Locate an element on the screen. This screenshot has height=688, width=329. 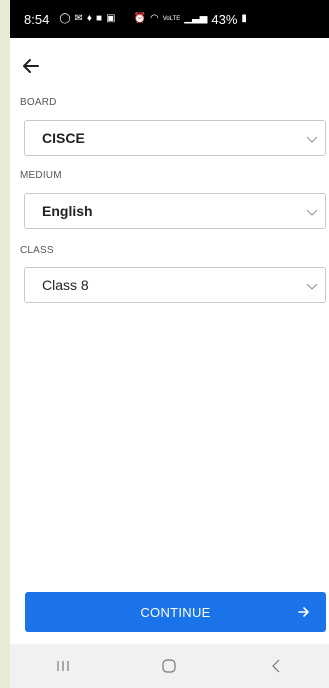
network-type: VoLTE is located at coordinates (171, 19).